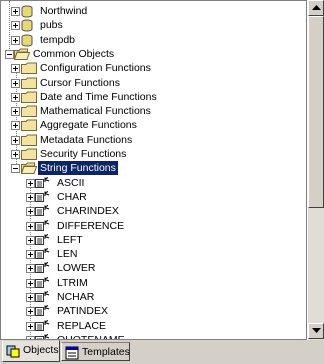 This screenshot has height=364, width=324. I want to click on tab-templates: Templates, so click(95, 351).